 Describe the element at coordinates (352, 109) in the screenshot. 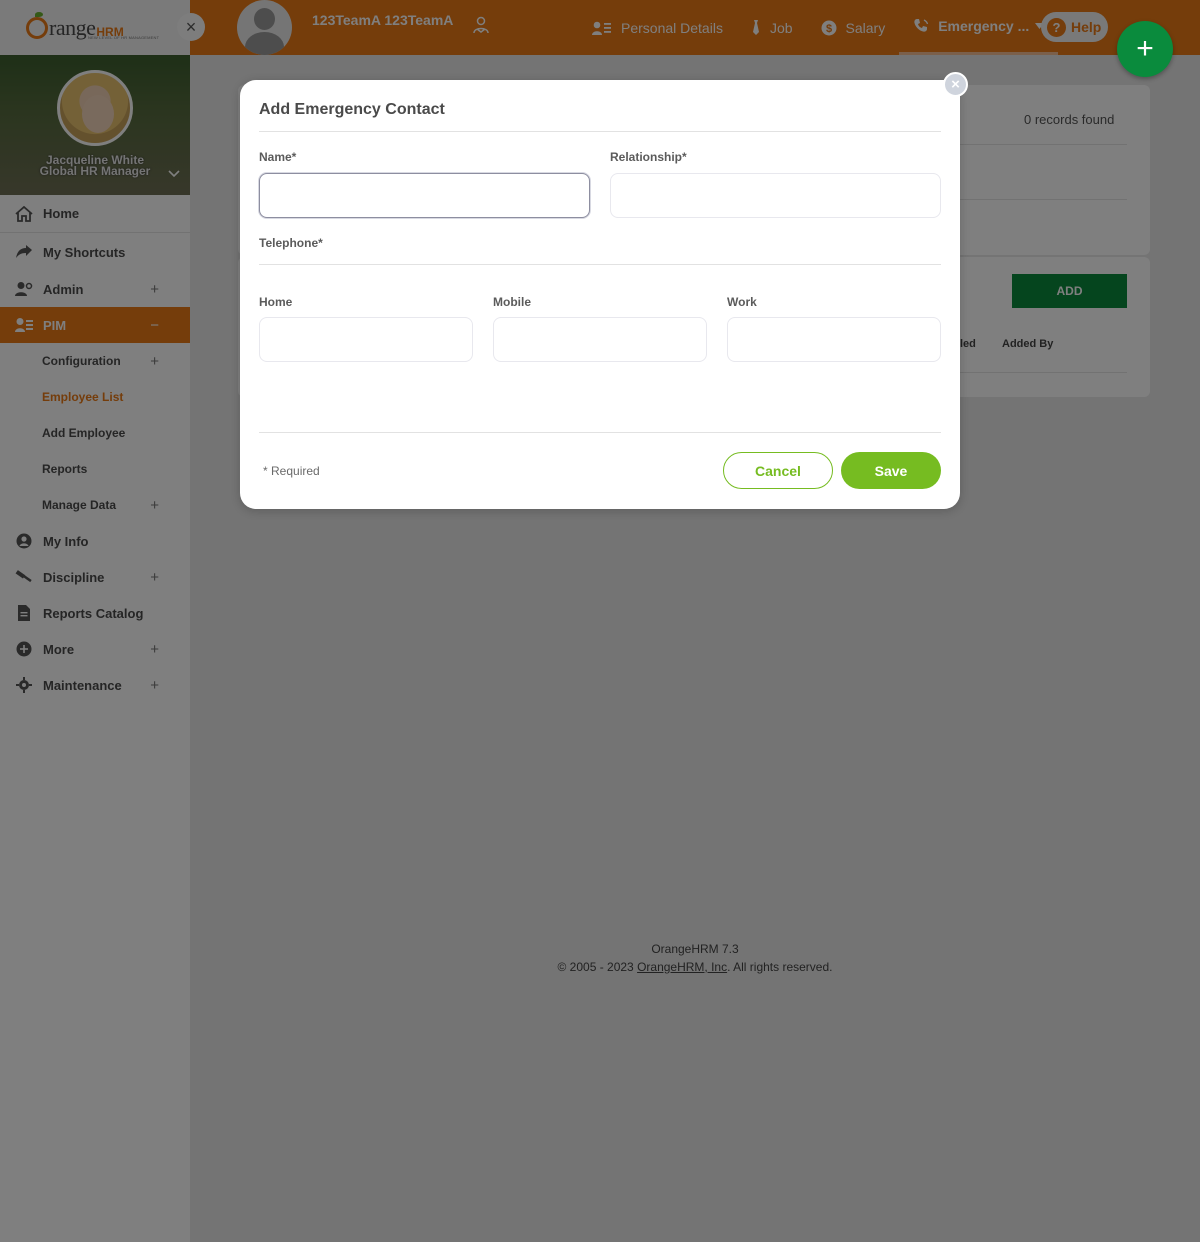

I see `dialog-title: Add Emergency Contact` at that location.